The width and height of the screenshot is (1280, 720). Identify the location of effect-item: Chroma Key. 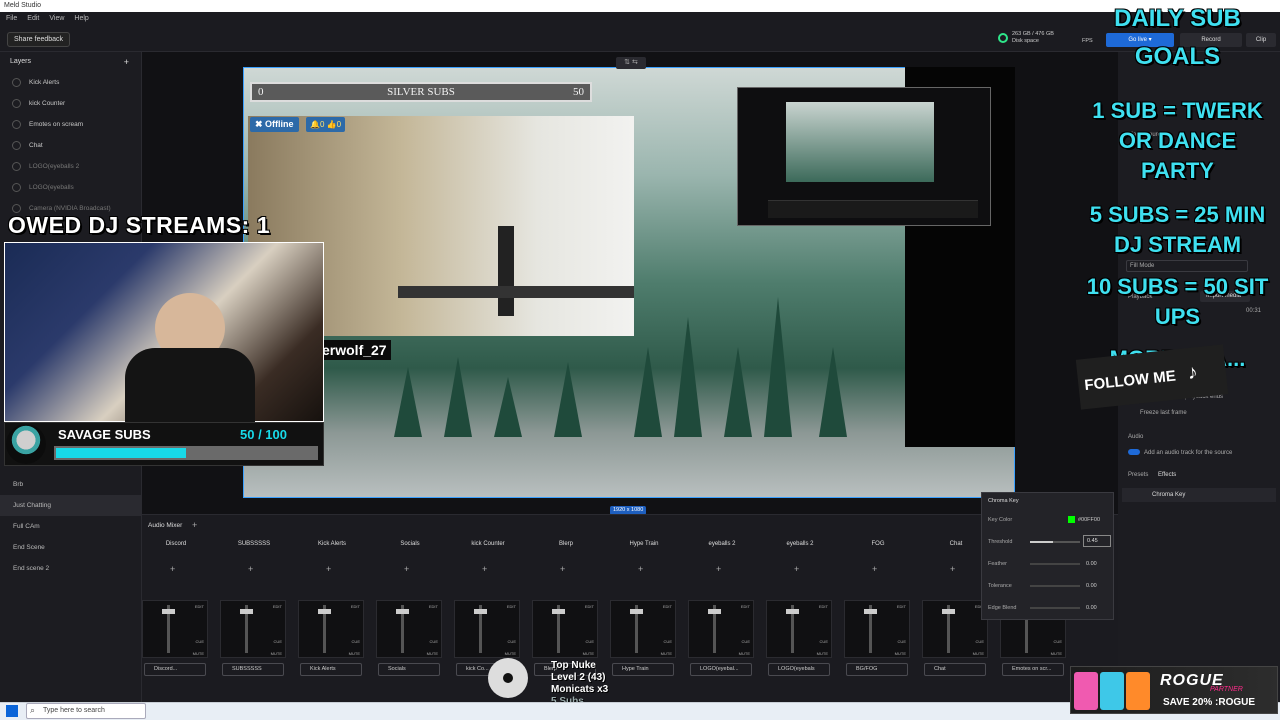
(1199, 495).